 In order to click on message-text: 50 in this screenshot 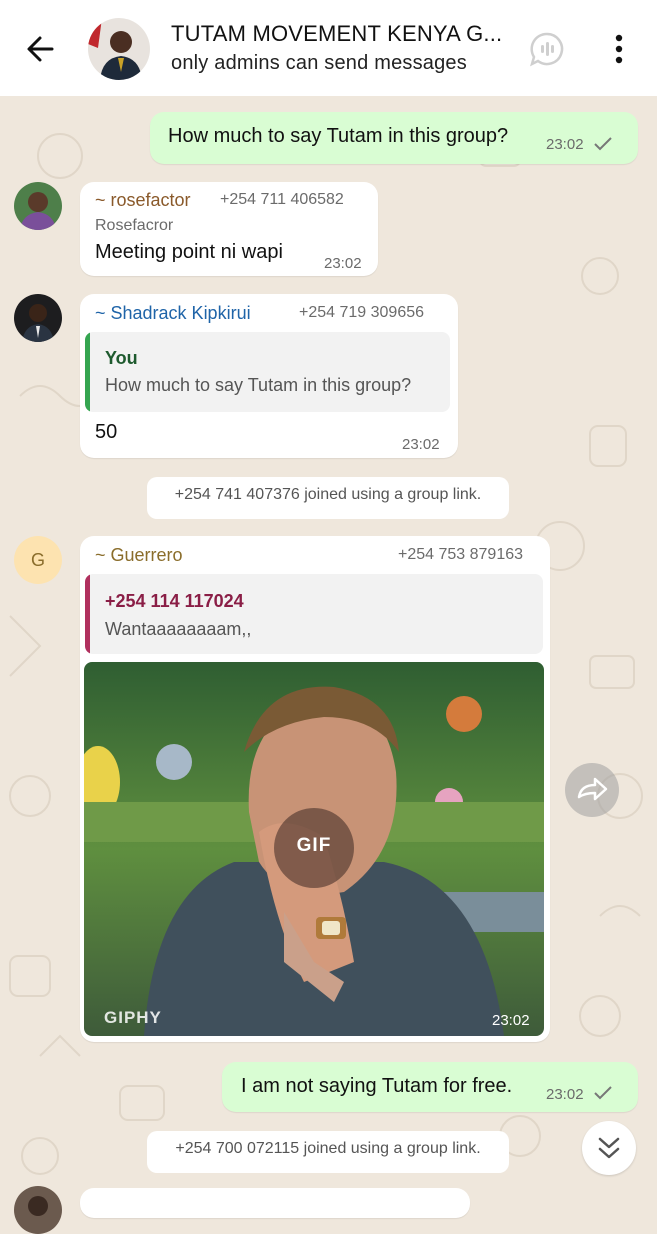, I will do `click(106, 432)`.